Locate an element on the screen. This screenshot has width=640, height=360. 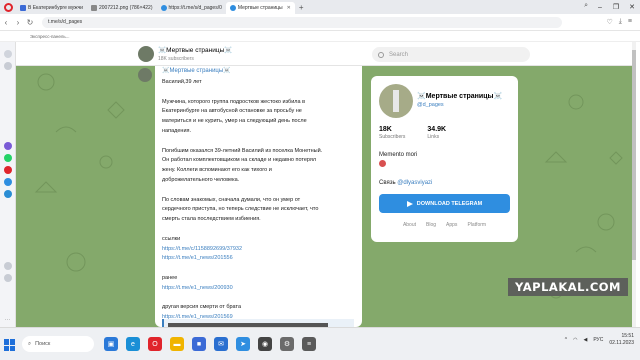
whatsapp-icon is located at coordinates (7, 158).